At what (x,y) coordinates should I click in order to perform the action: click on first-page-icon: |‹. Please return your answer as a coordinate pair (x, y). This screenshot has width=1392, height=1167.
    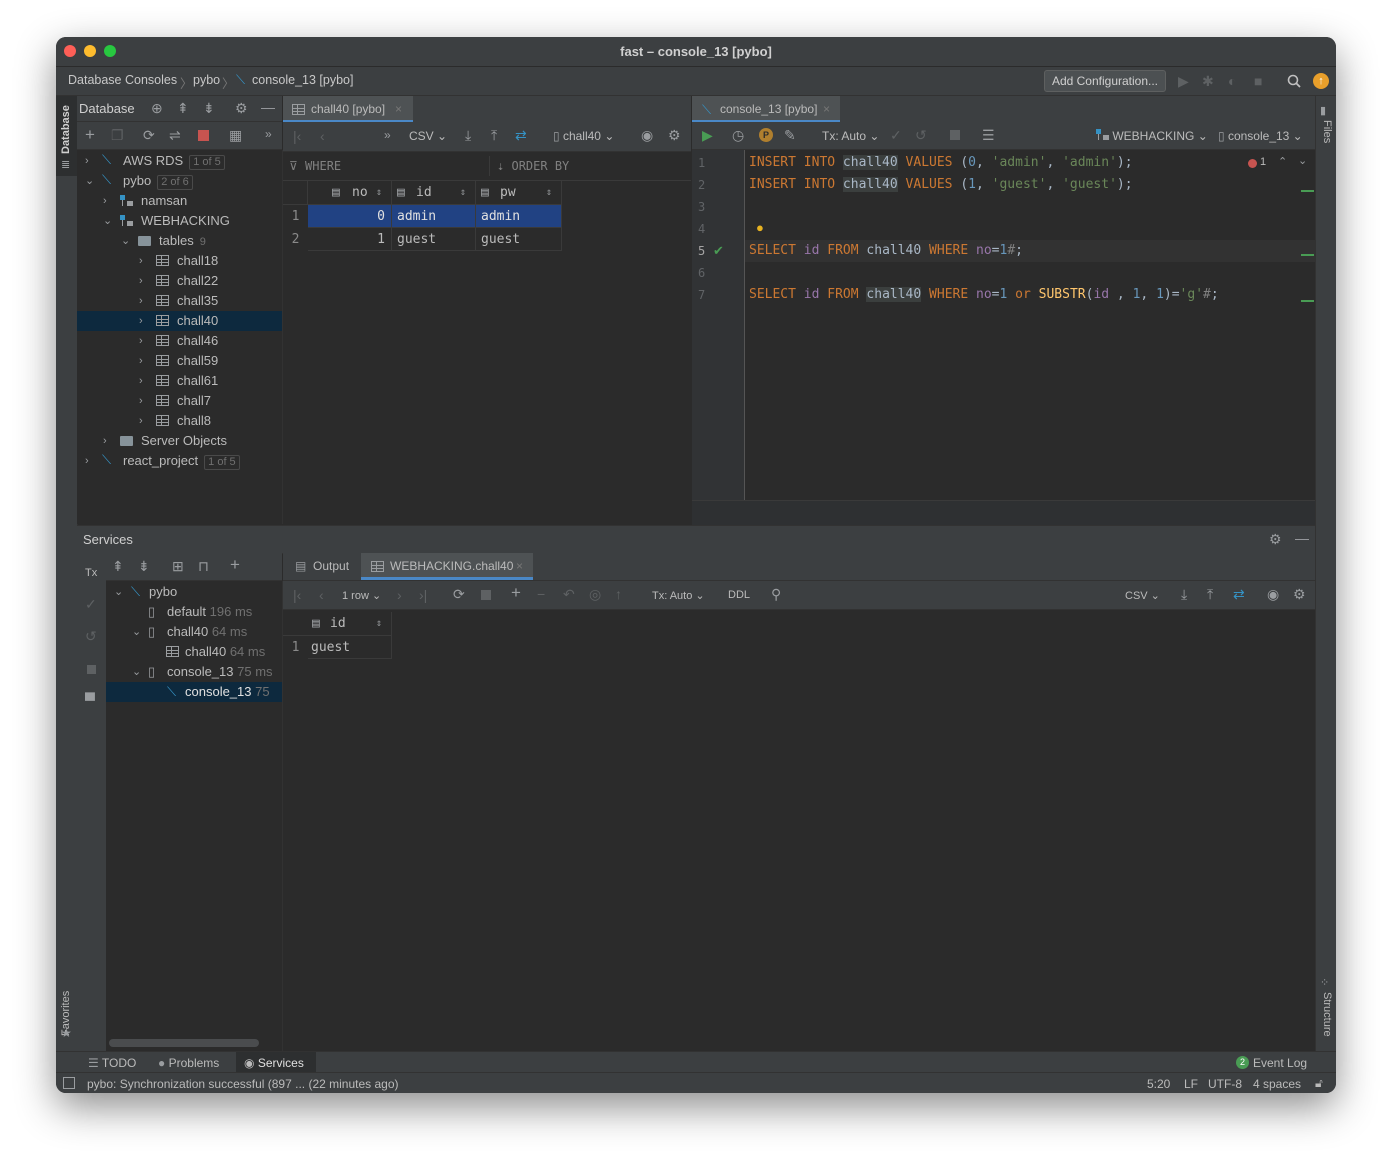
    Looking at the image, I should click on (297, 136).